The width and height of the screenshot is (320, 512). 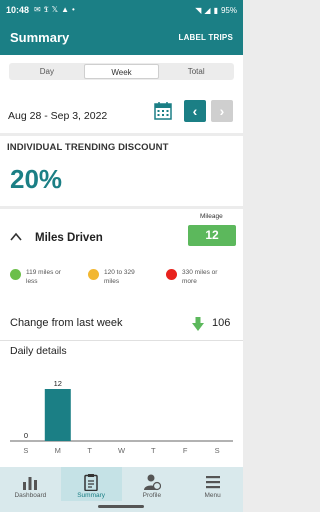 I want to click on nav-menu-label: Menu, so click(x=212, y=495).